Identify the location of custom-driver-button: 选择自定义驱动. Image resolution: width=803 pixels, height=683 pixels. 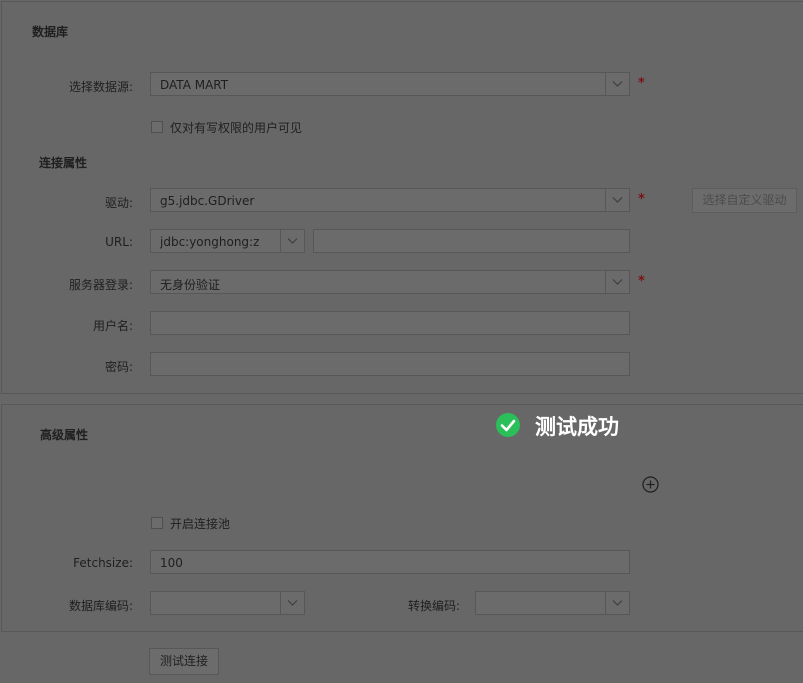
(744, 200).